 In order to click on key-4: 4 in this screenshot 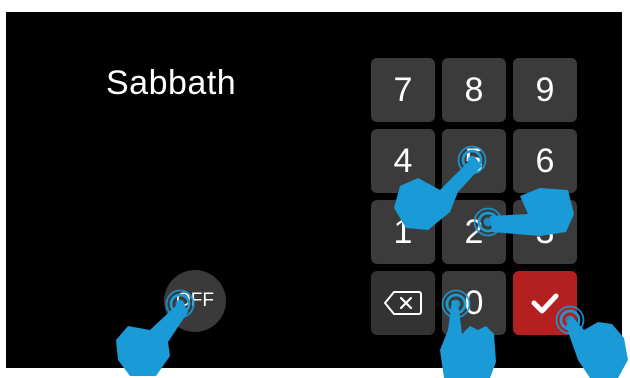, I will do `click(403, 161)`.